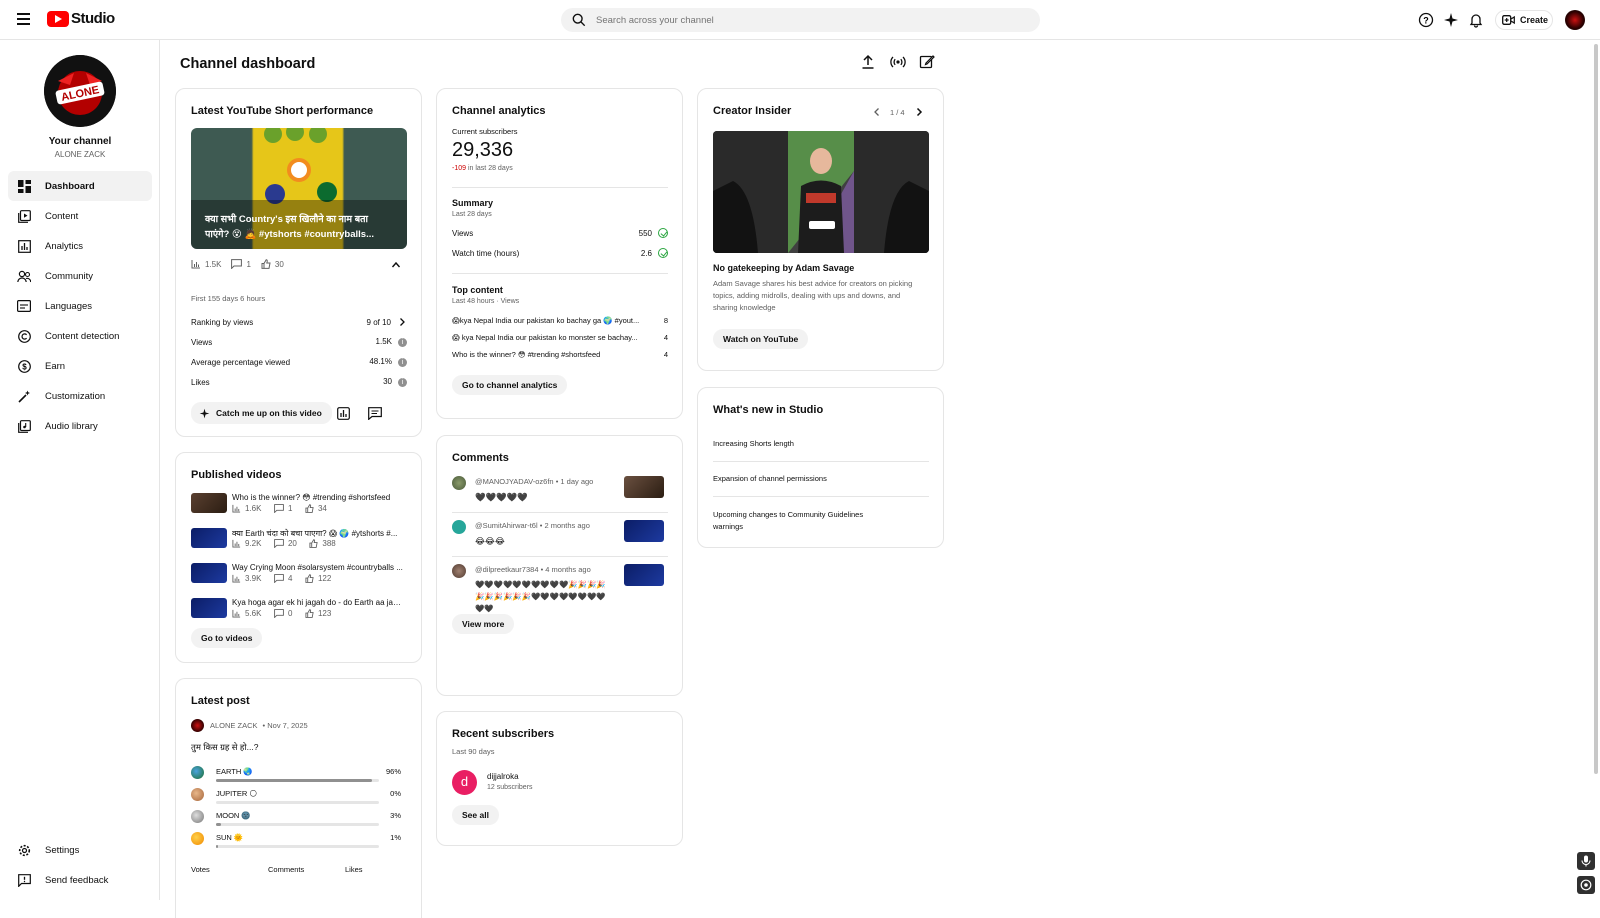 This screenshot has height=918, width=1600. Describe the element at coordinates (81, 18) in the screenshot. I see `studio-logo: Studio` at that location.